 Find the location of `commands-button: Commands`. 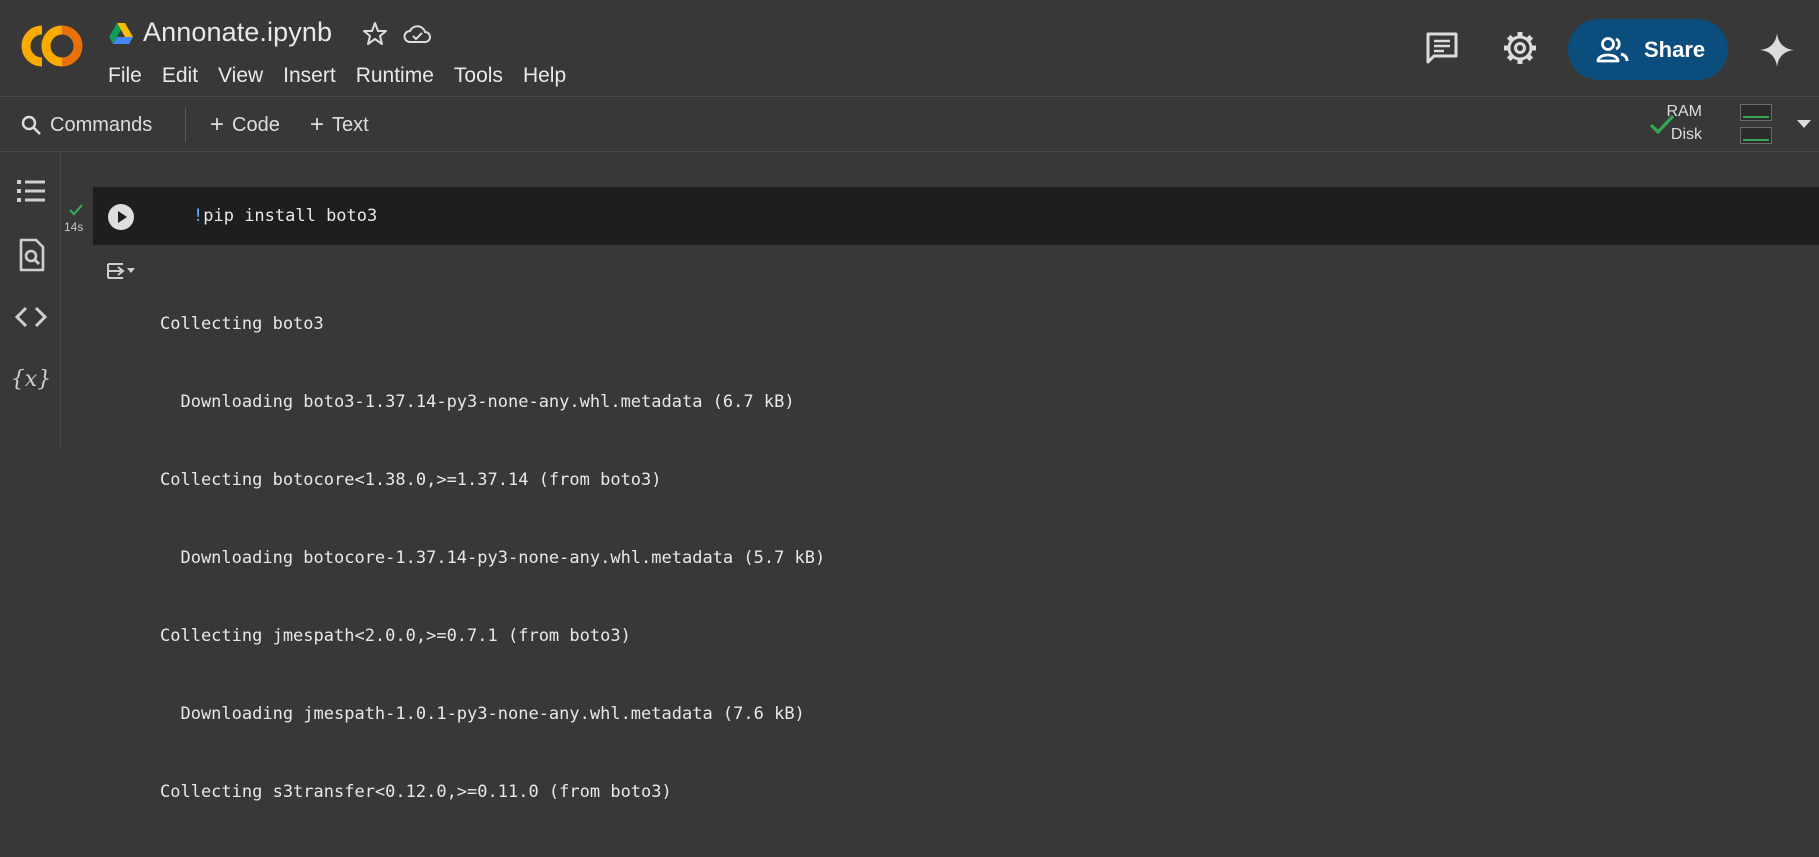

commands-button: Commands is located at coordinates (86, 125).